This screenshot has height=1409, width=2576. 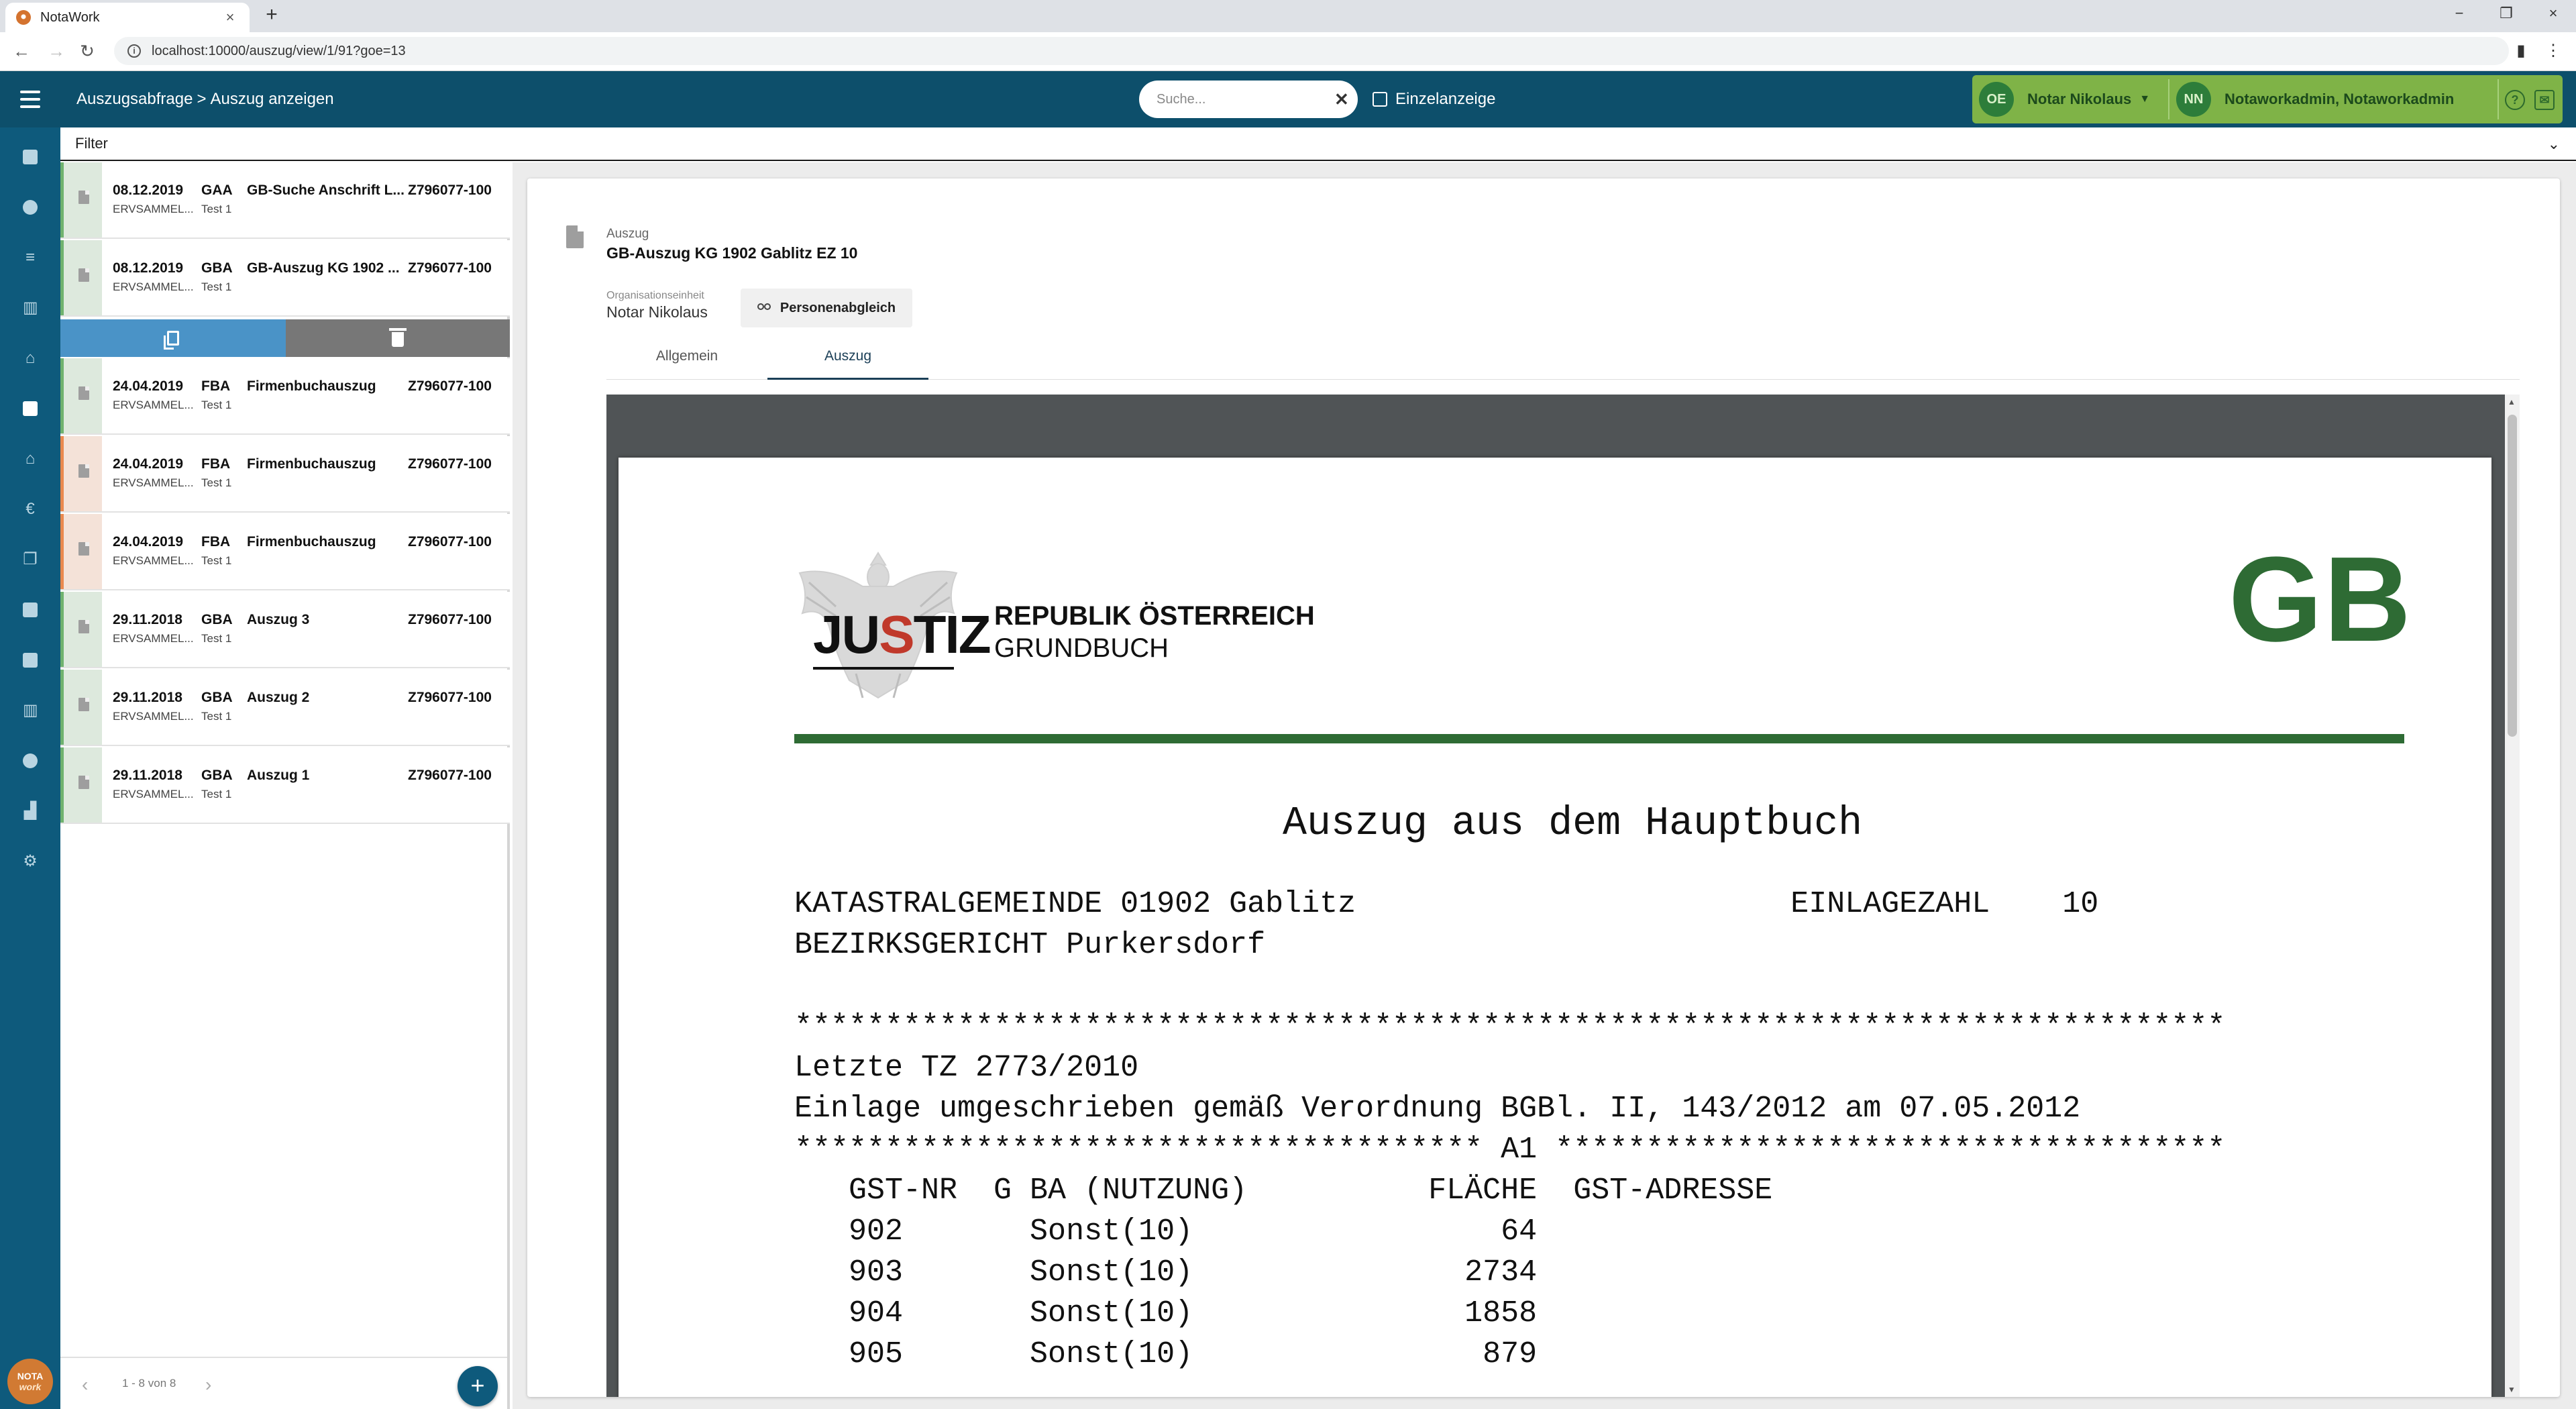 I want to click on help-icon: ?, so click(x=2515, y=100).